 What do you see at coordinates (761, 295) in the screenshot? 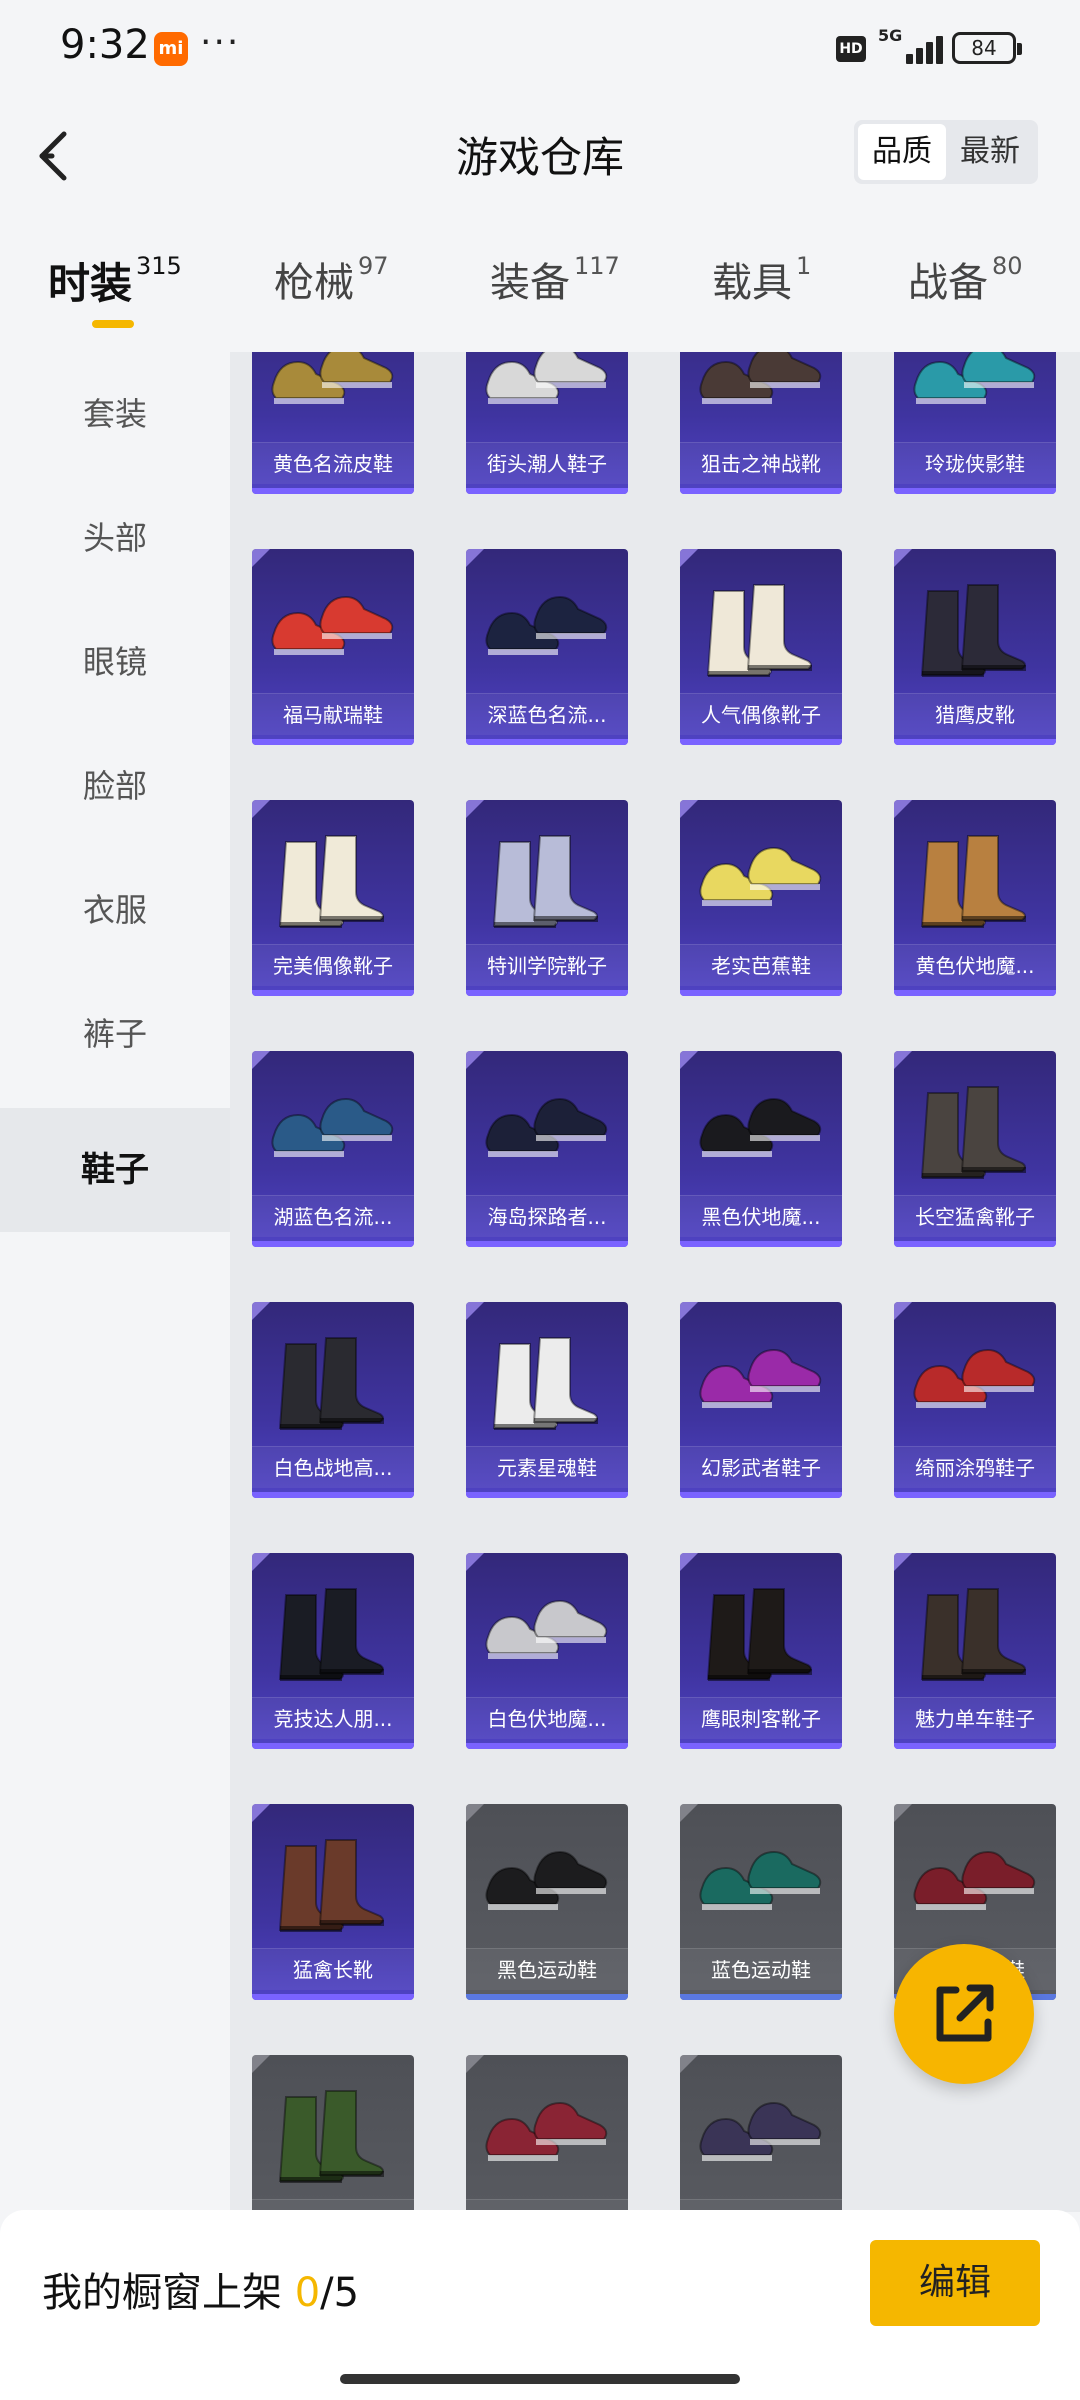
I see `tab-vehicles: 载具 1` at bounding box center [761, 295].